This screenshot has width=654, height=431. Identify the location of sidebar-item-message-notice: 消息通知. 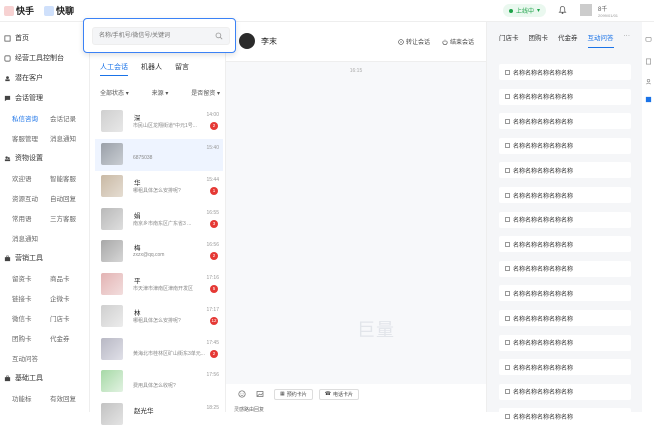
(69, 138).